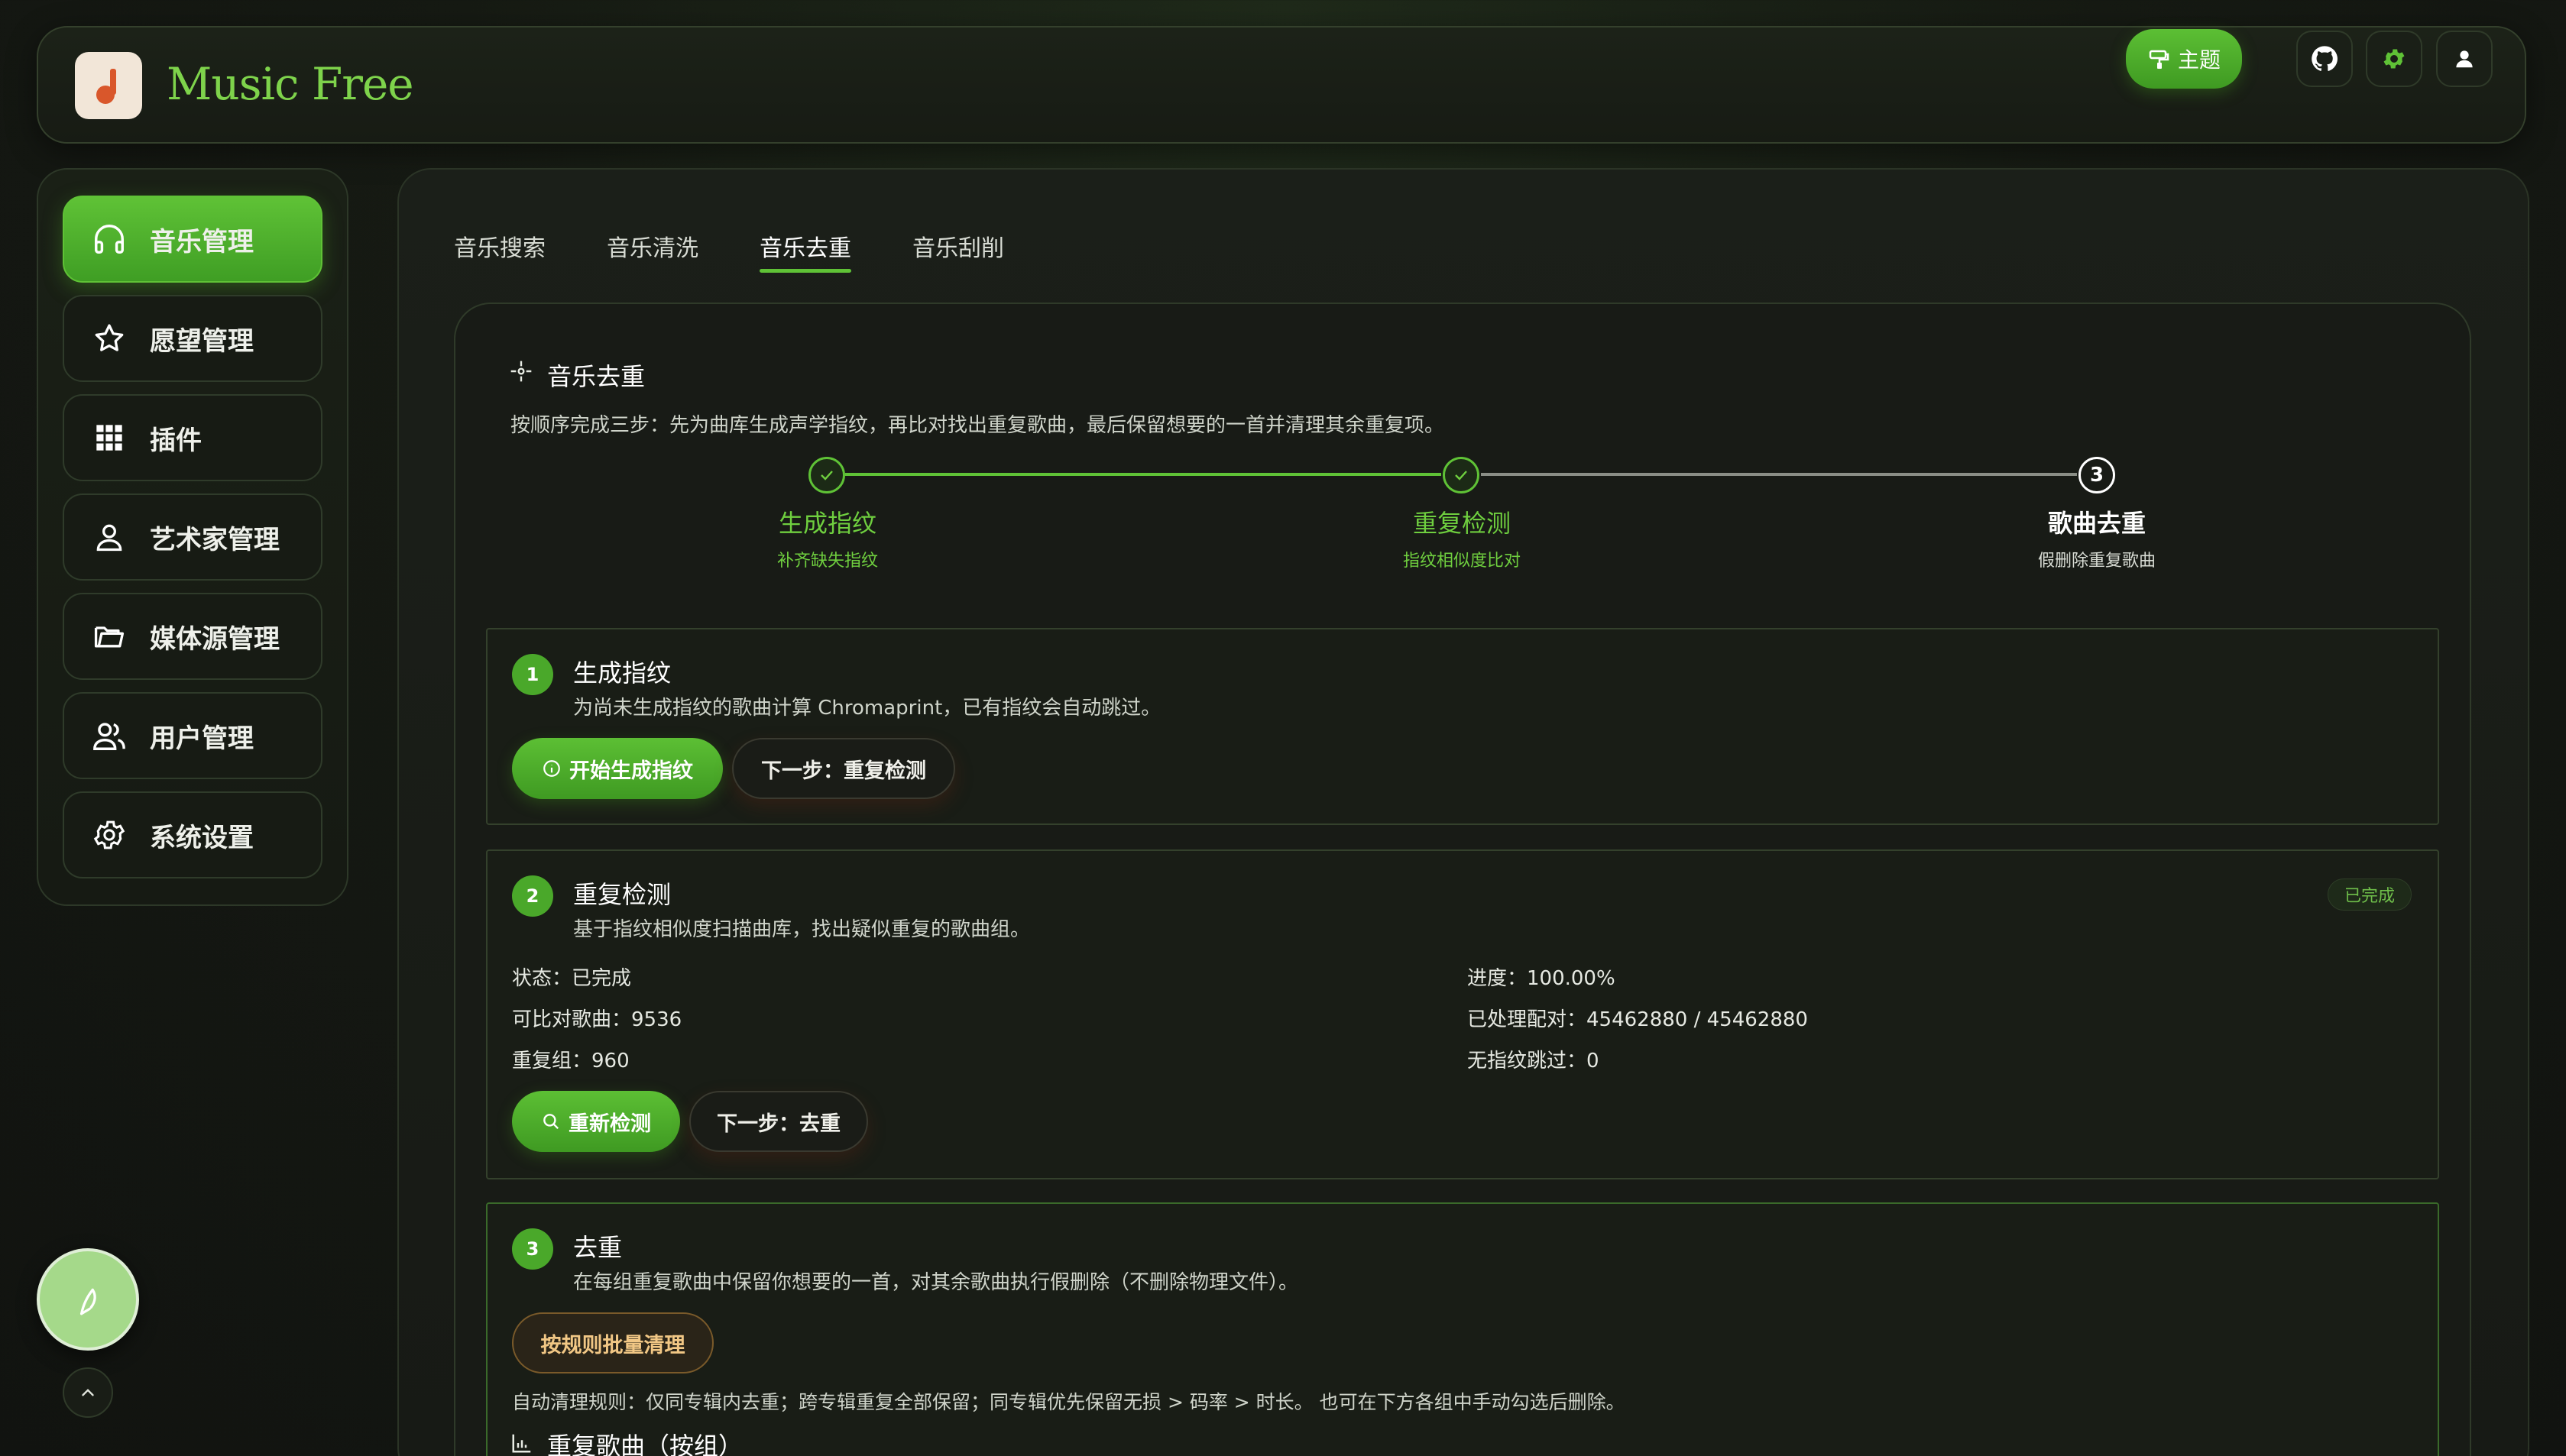 This screenshot has width=2566, height=1456. What do you see at coordinates (802, 930) in the screenshot?
I see `panel-2-description: 基于指纹相似度扫描曲库，找出疑似重复的歌曲组。` at bounding box center [802, 930].